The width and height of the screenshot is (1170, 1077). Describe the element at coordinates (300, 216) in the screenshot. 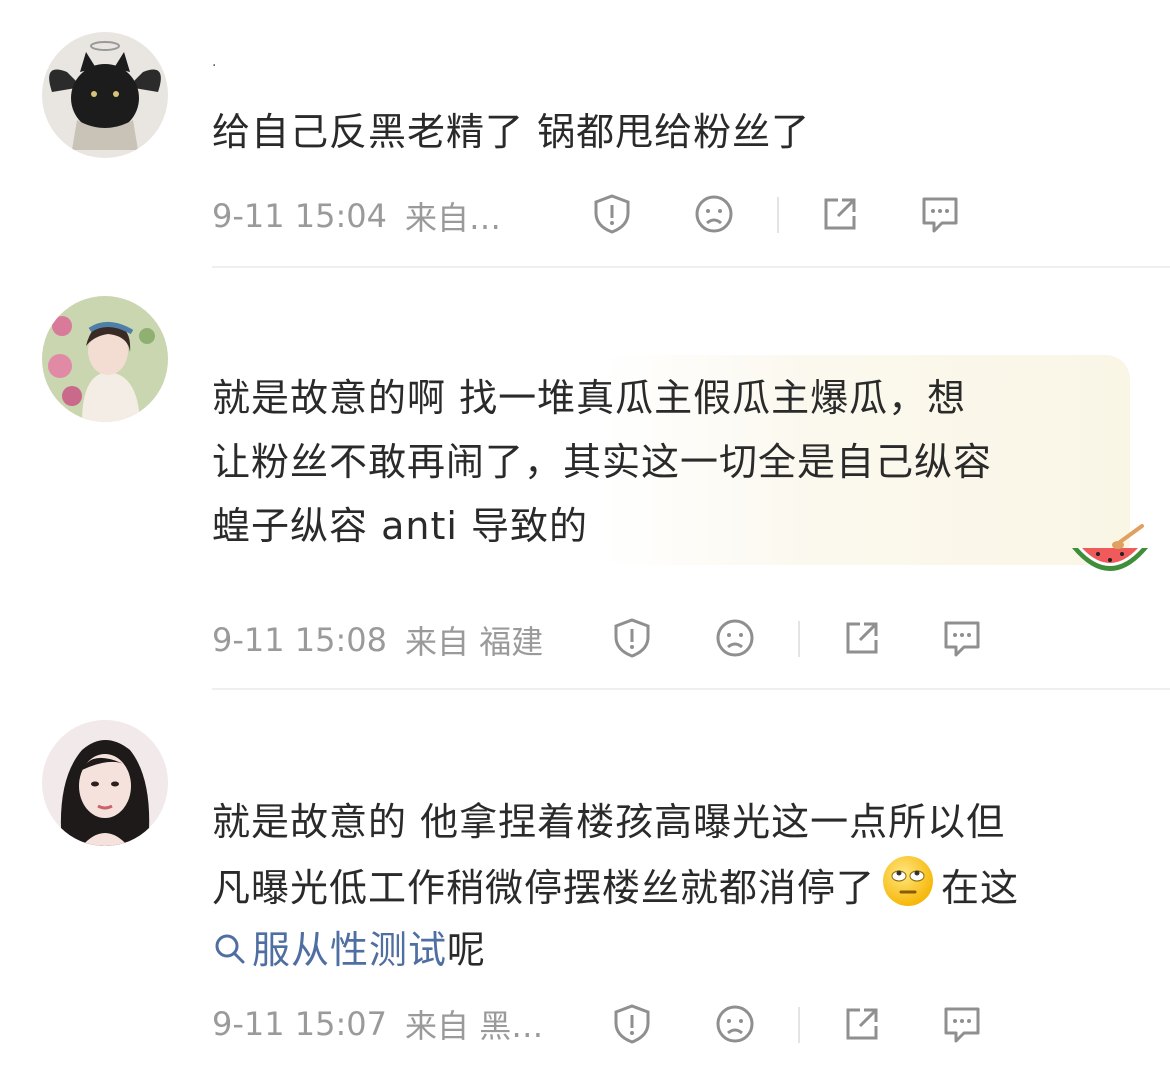

I see `comment-time: 9-11 15:04` at that location.